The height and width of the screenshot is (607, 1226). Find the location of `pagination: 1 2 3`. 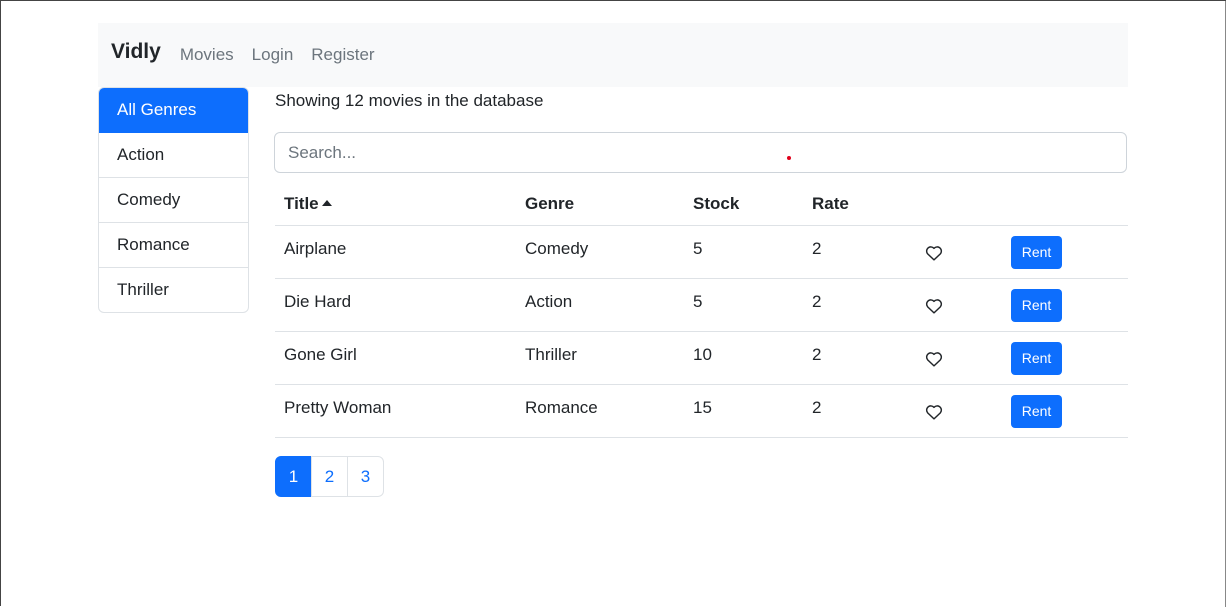

pagination: 1 2 3 is located at coordinates (329, 476).